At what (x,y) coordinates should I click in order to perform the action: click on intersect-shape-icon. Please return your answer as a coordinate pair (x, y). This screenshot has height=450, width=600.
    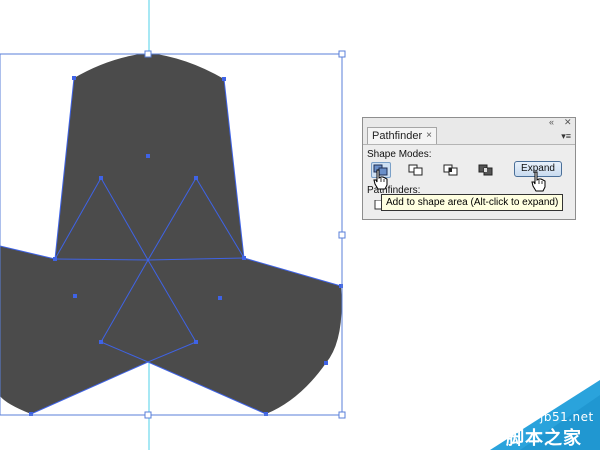
    Looking at the image, I should click on (450, 170).